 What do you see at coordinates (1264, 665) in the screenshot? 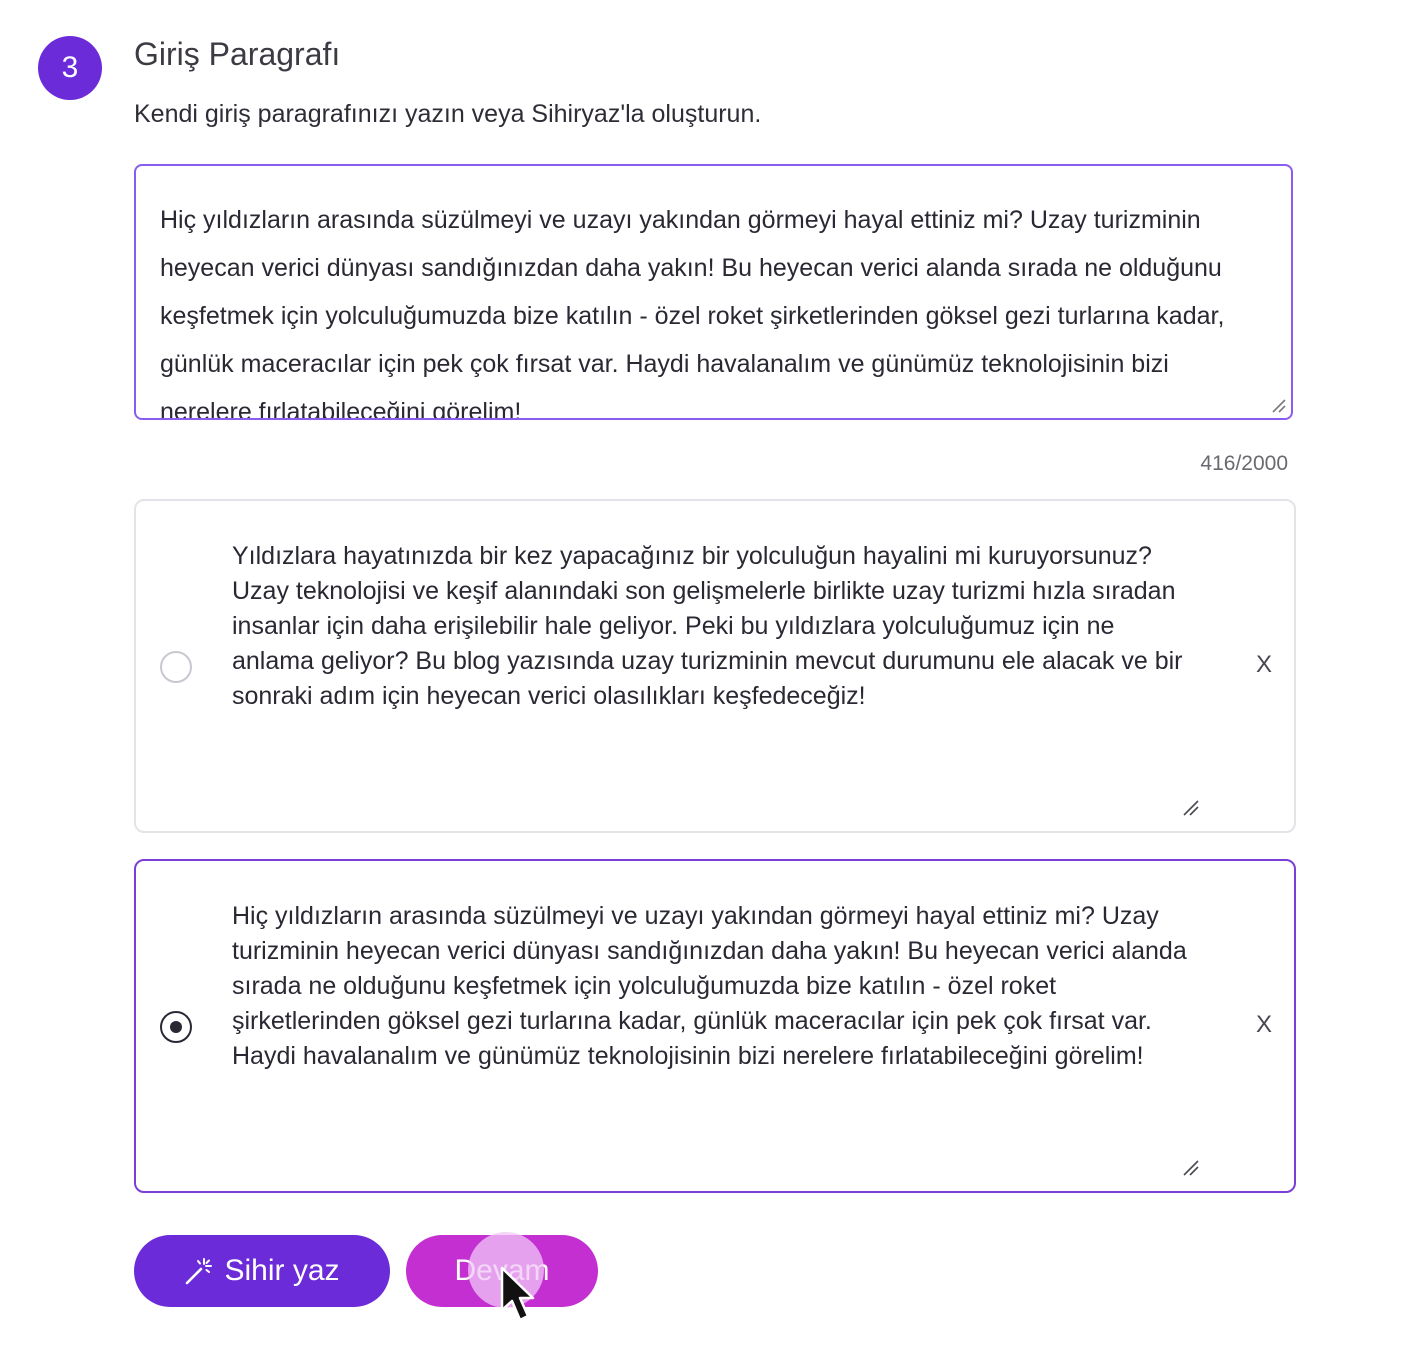
I see `option-1-close-icon: X` at bounding box center [1264, 665].